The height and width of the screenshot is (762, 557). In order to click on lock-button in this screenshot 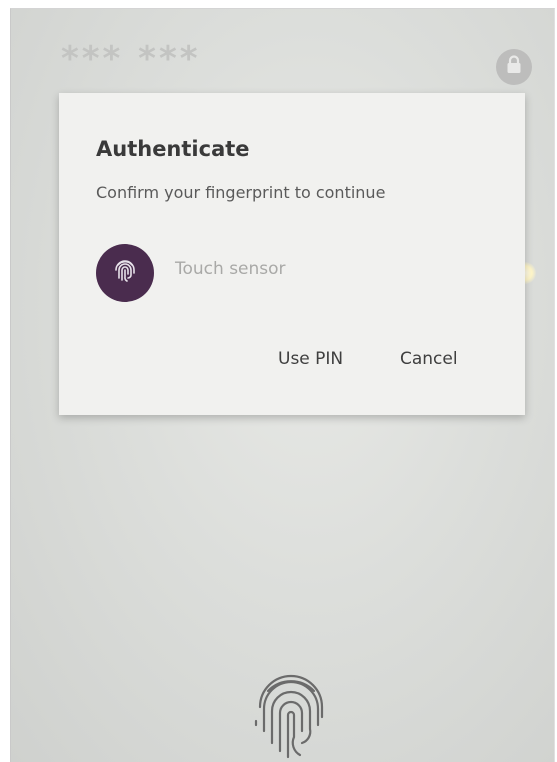, I will do `click(514, 67)`.